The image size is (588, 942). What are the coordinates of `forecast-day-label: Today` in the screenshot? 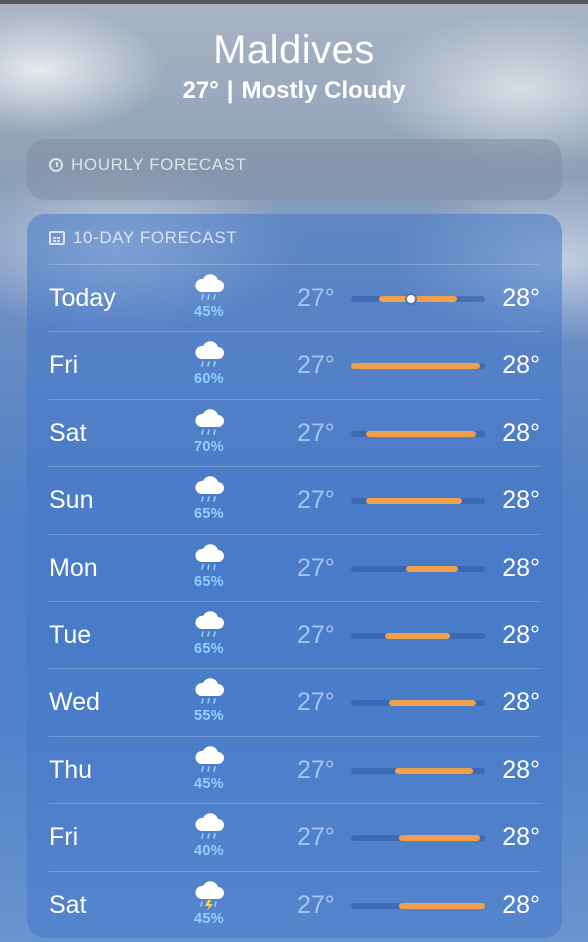 It's located at (82, 298).